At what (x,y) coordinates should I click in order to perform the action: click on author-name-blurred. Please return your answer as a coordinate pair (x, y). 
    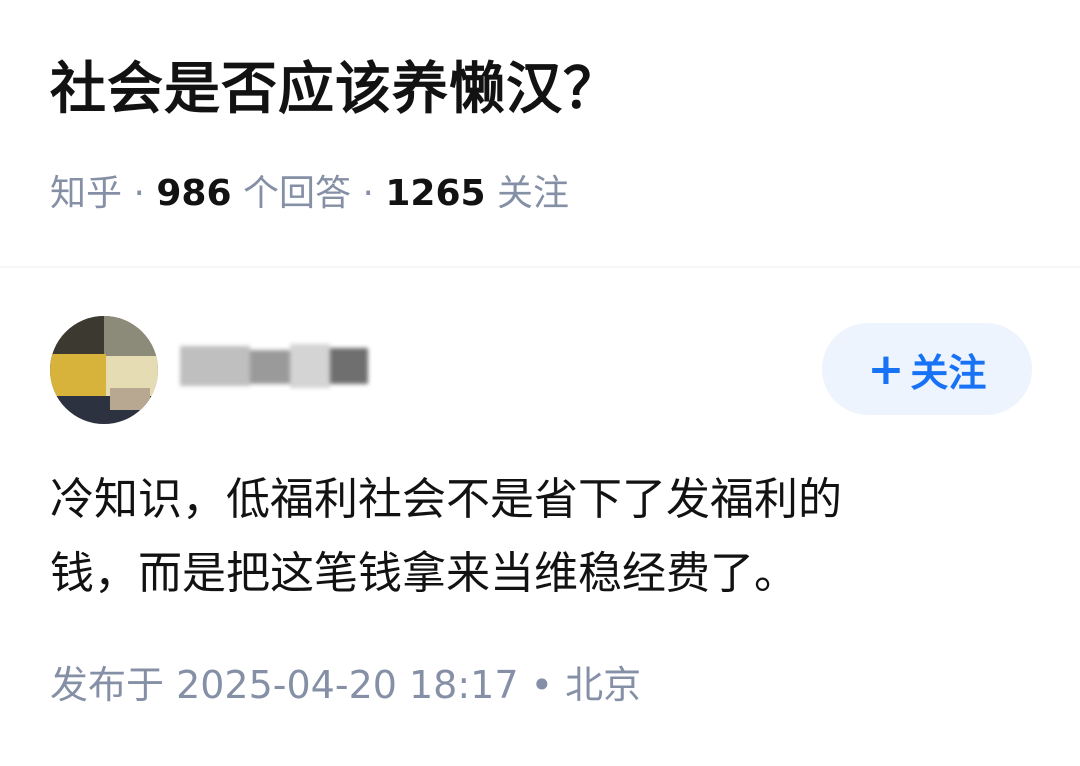
    Looking at the image, I should click on (275, 368).